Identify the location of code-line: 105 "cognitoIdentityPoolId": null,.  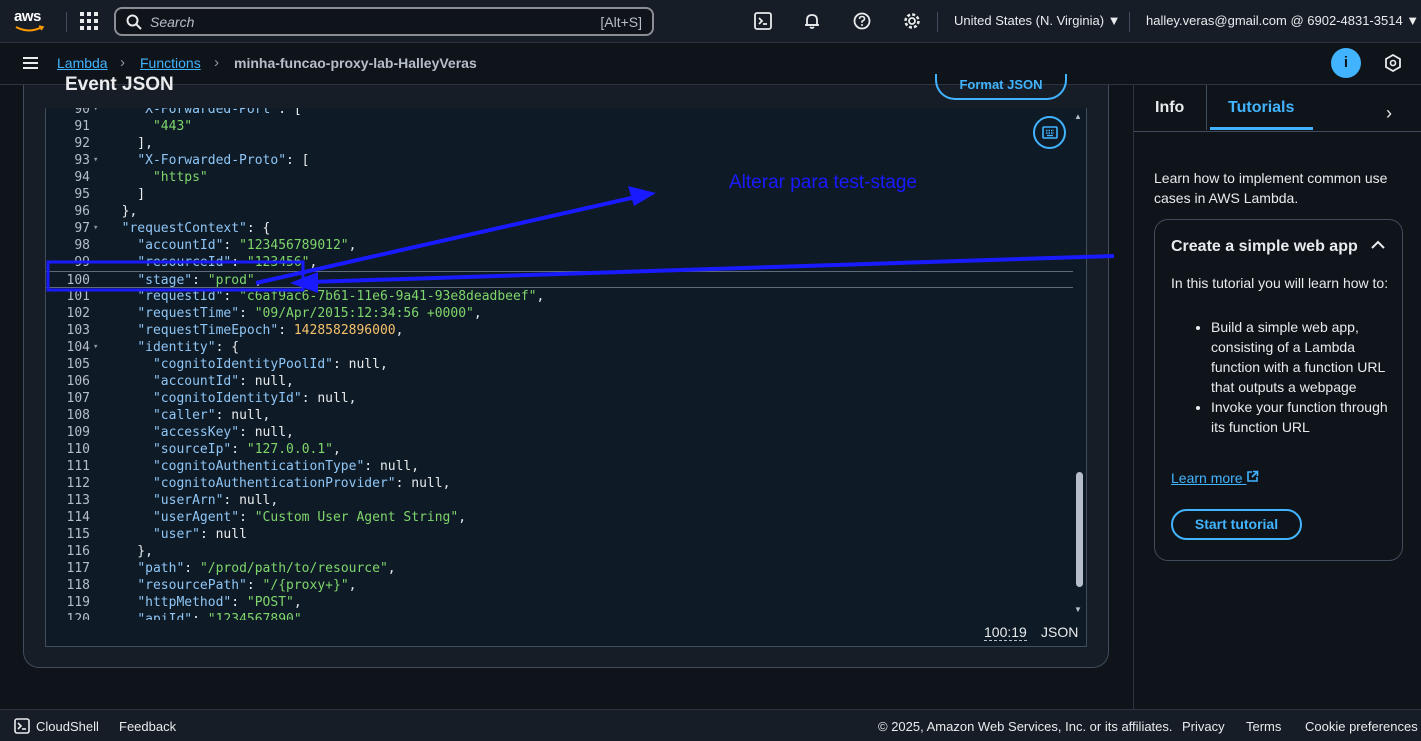
(559, 364).